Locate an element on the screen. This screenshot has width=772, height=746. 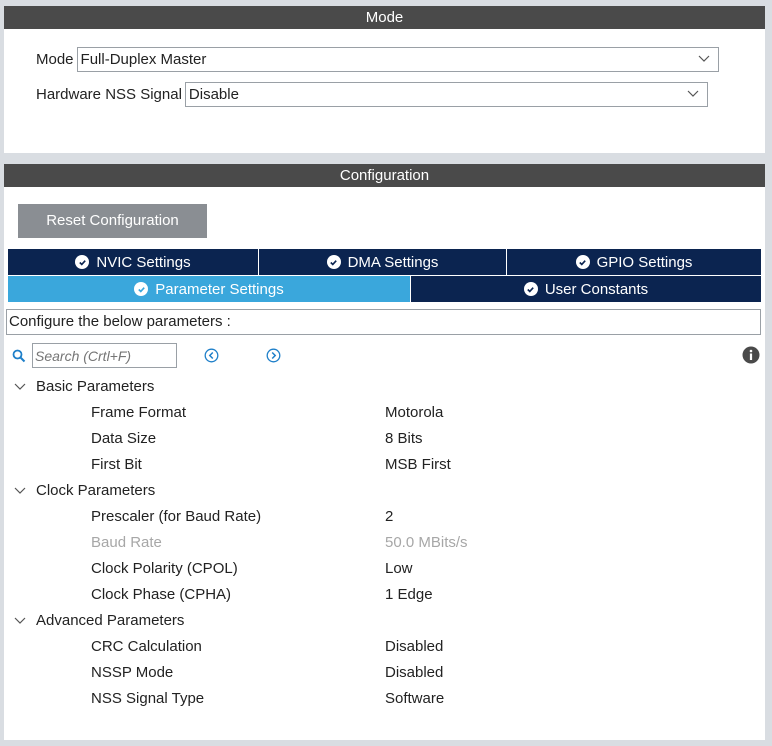
param-name: Data Size is located at coordinates (124, 438).